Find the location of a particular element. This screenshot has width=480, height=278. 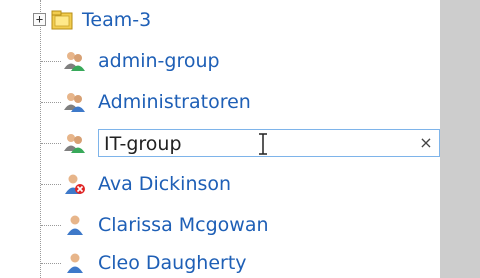

tree-node-label: Team-3 is located at coordinates (117, 20).